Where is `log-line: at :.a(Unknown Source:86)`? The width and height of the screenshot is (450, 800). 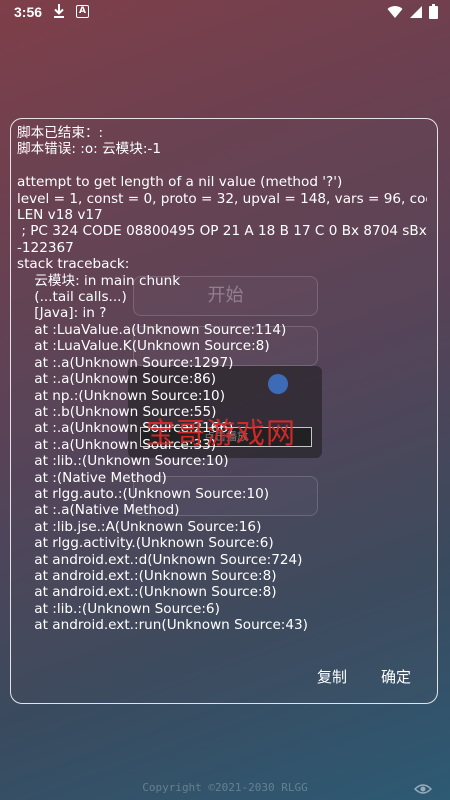
log-line: at :.a(Unknown Source:86) is located at coordinates (117, 379).